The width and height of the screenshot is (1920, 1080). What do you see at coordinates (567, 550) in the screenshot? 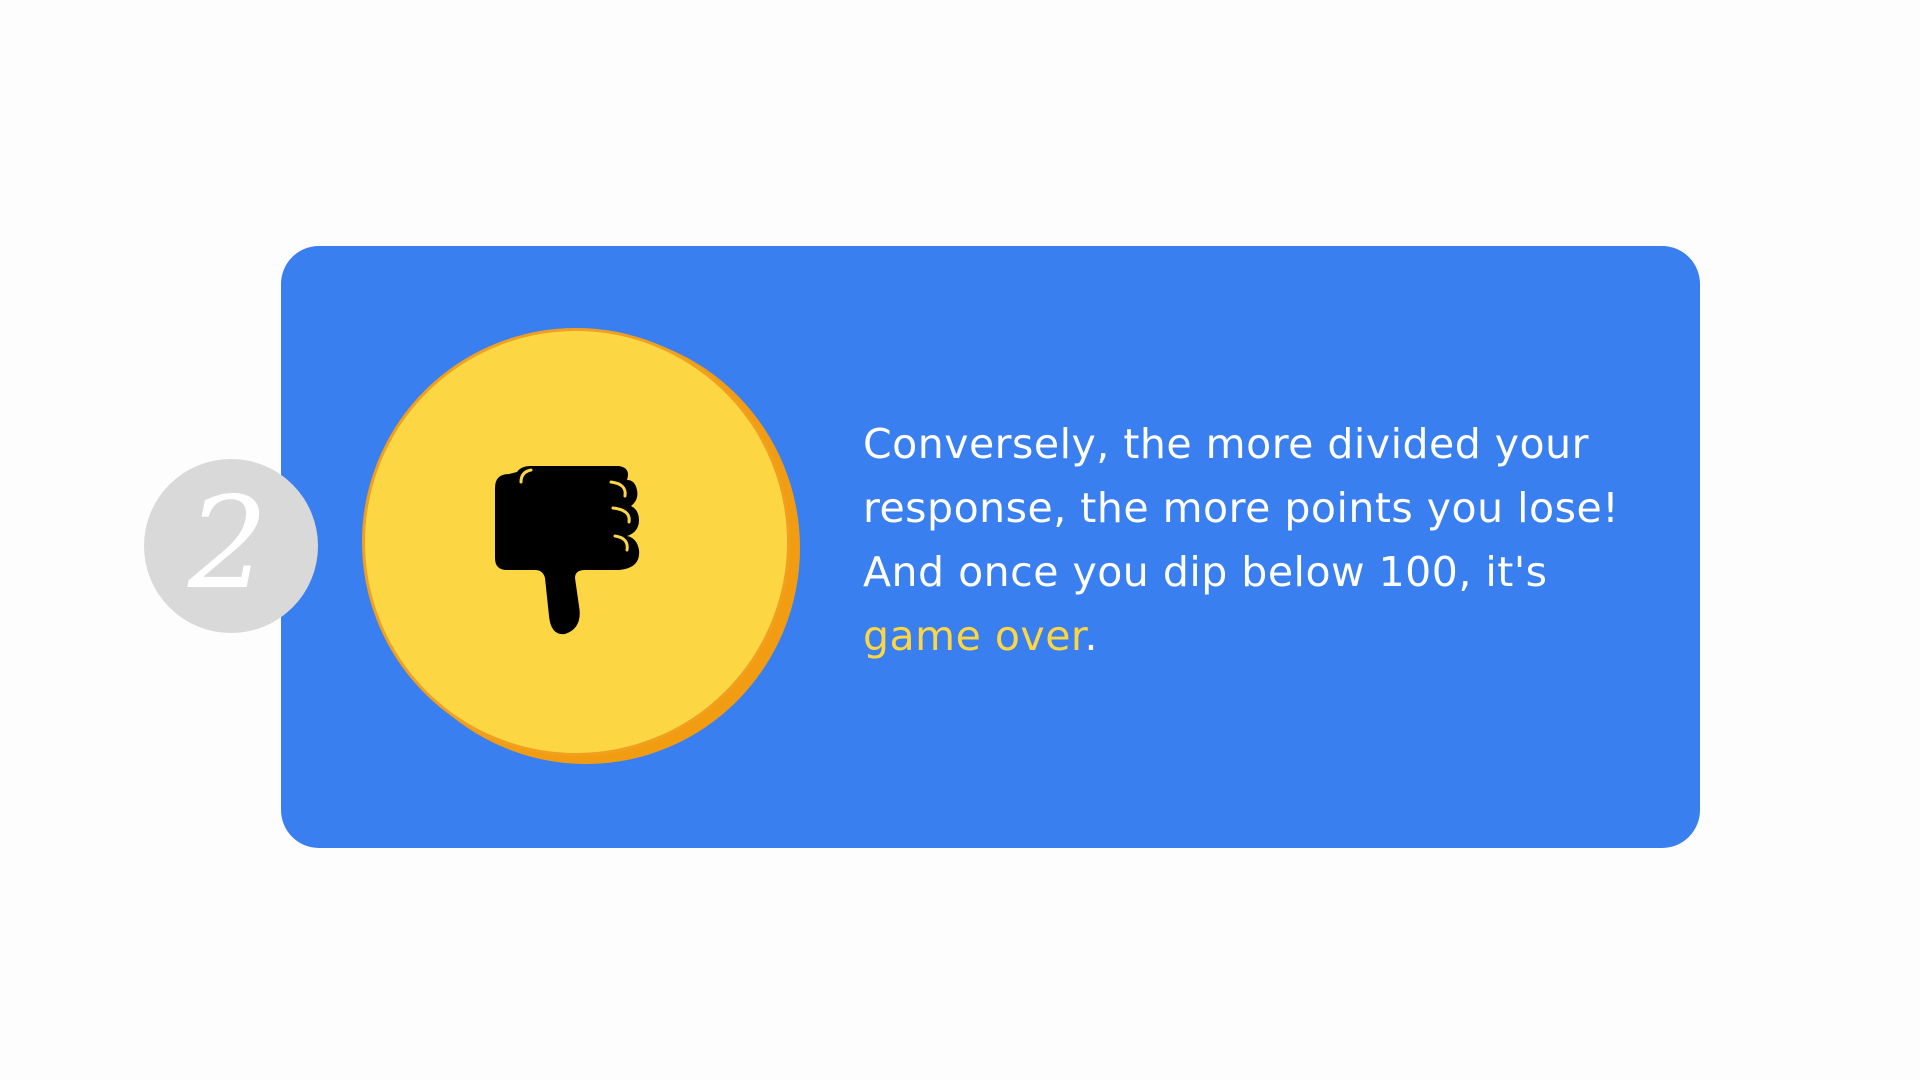
I see `thumbs-down-icon` at bounding box center [567, 550].